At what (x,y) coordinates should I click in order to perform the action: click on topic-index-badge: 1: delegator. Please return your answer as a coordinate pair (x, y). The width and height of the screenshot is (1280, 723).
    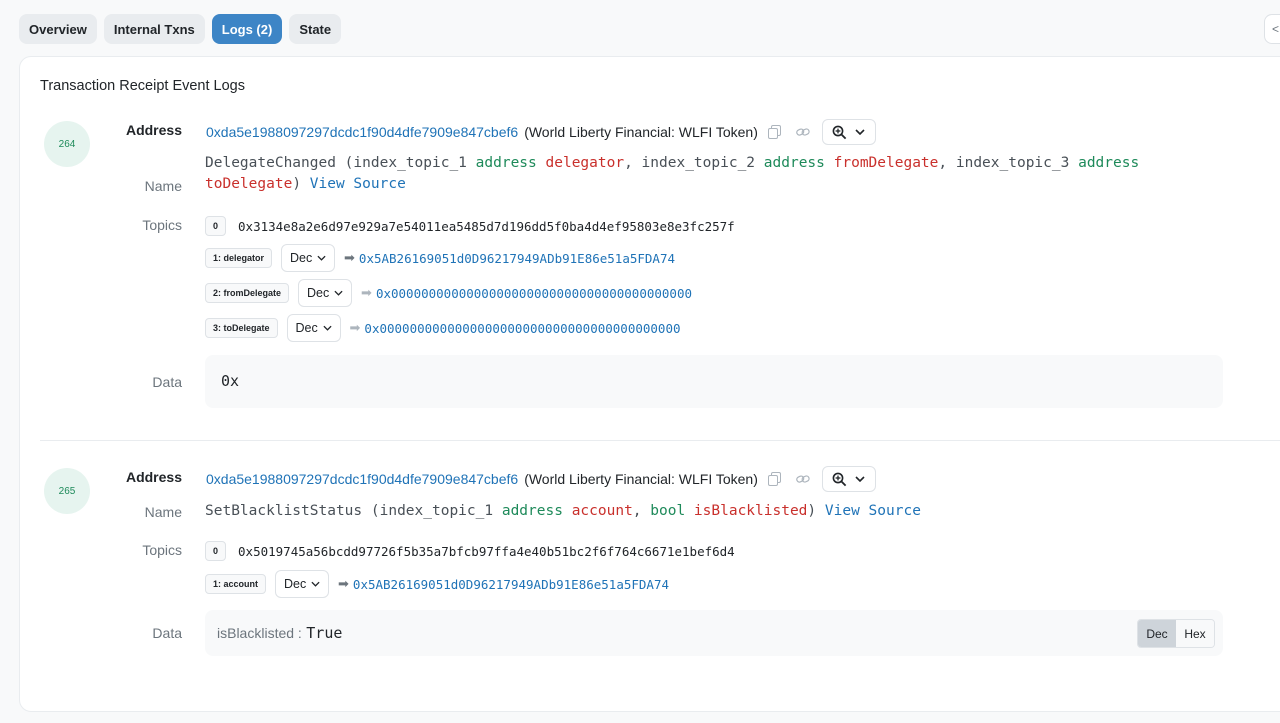
    Looking at the image, I should click on (239, 258).